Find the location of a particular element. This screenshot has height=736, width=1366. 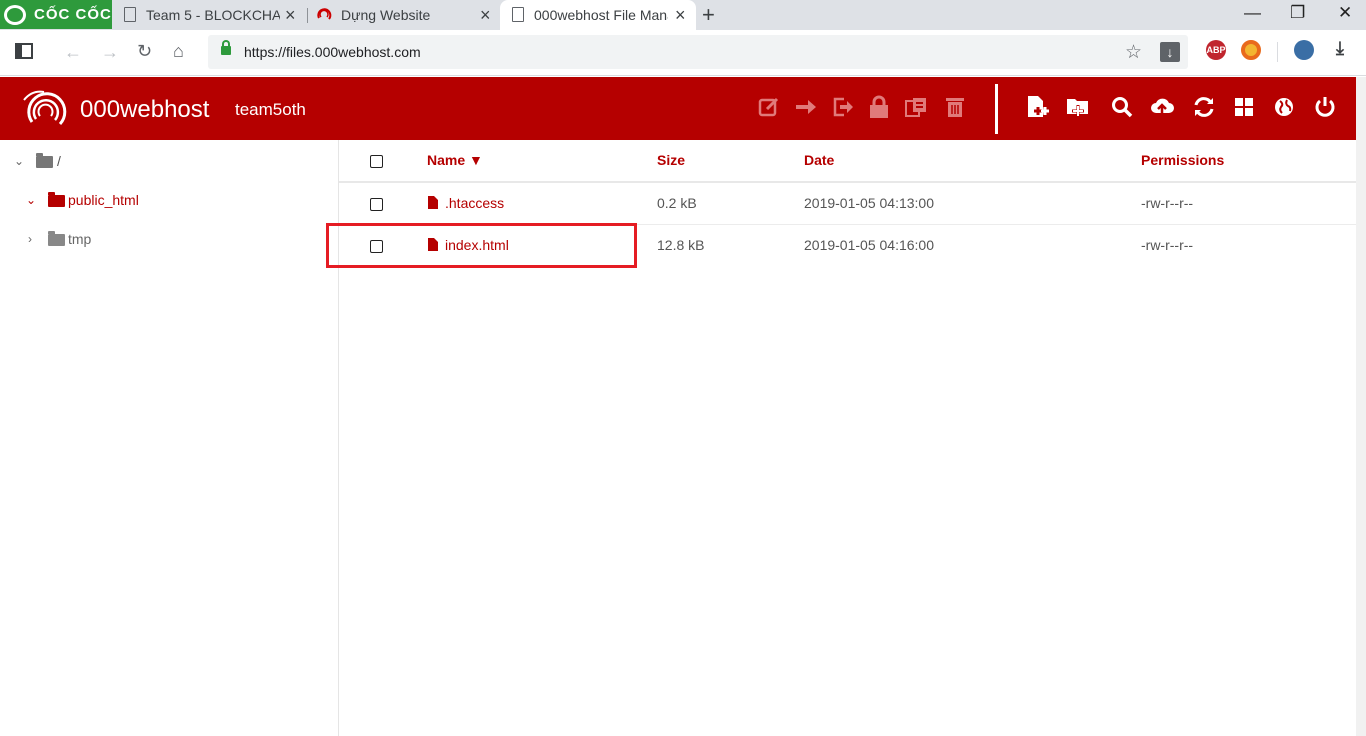

000webhost-logo-icon is located at coordinates (45, 108).